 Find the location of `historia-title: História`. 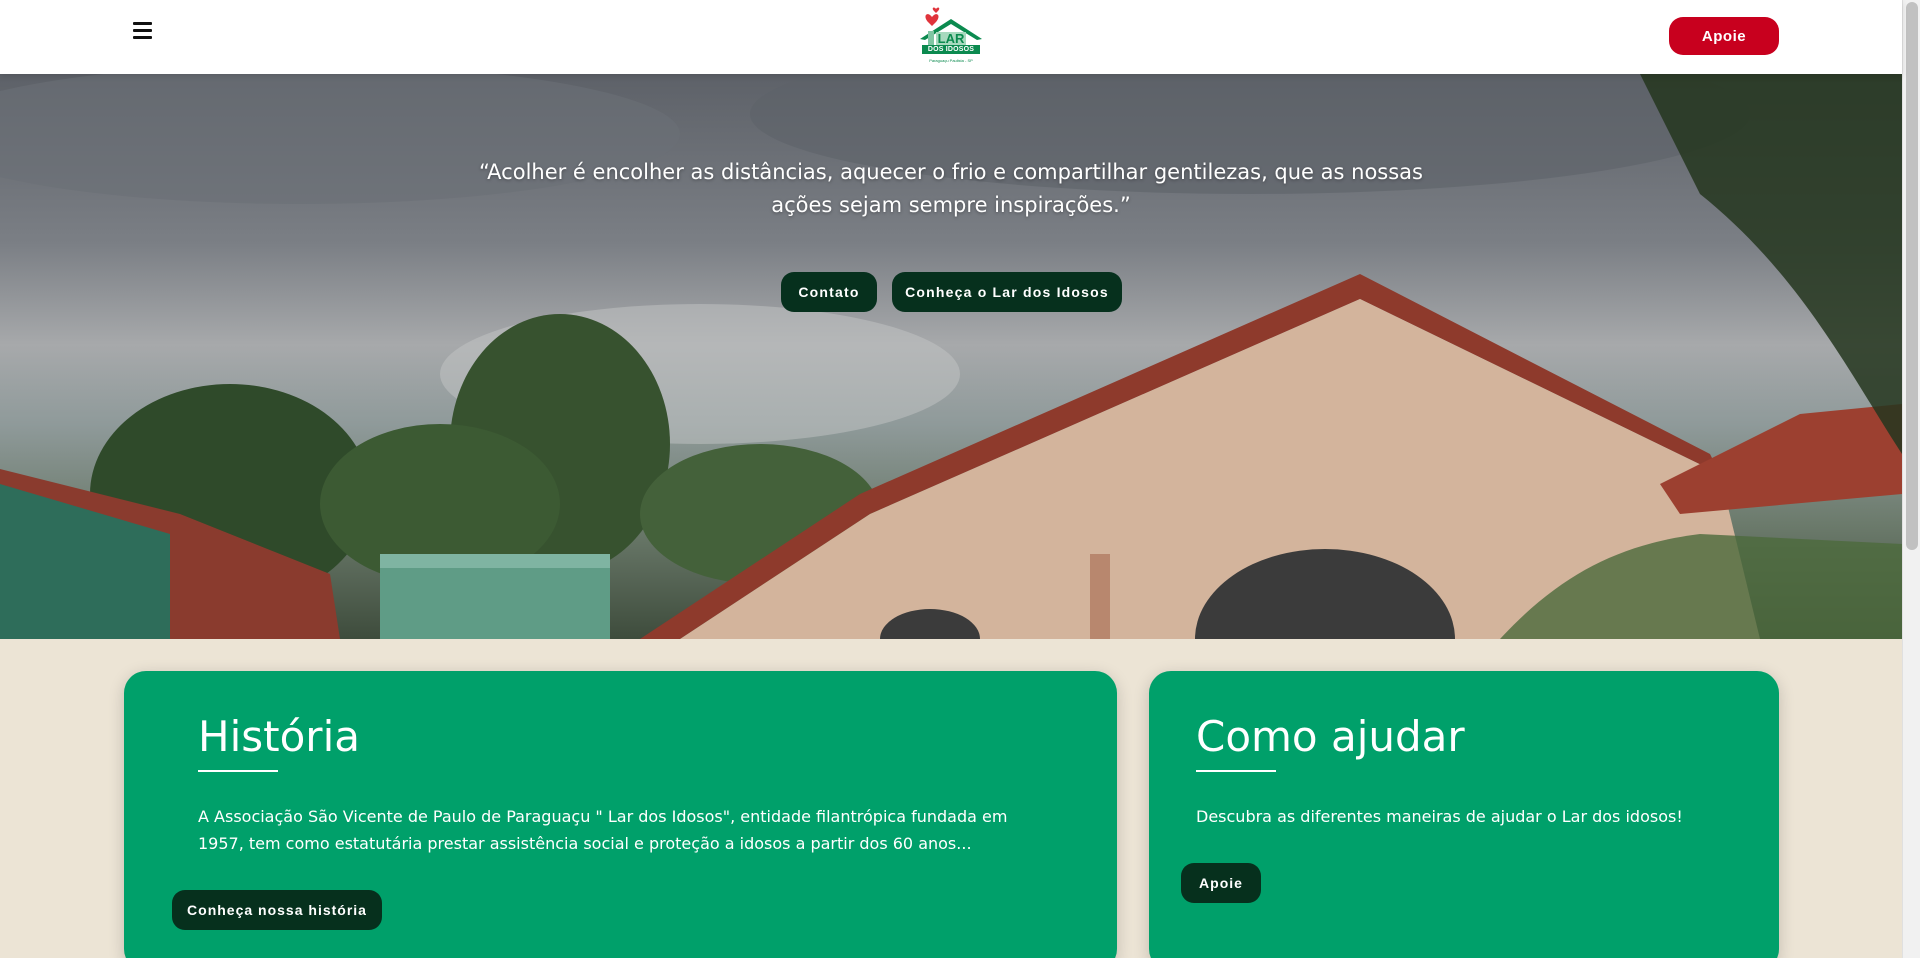

historia-title: História is located at coordinates (279, 736).